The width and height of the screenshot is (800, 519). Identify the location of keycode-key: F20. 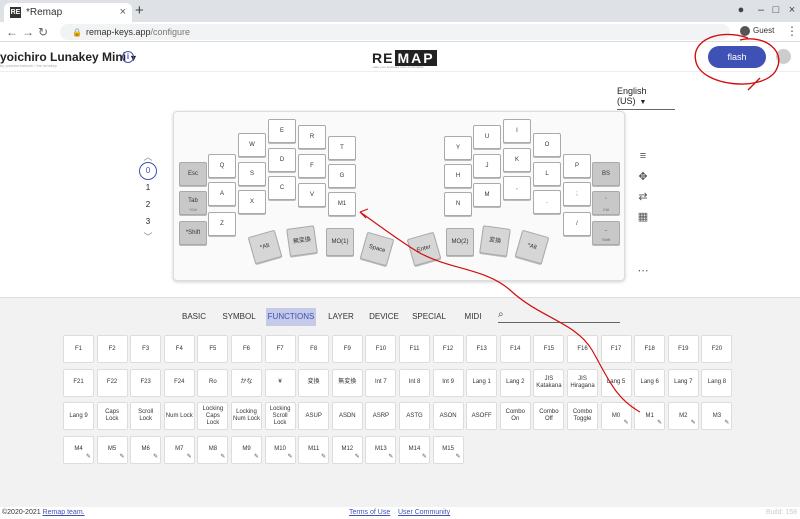
(717, 349).